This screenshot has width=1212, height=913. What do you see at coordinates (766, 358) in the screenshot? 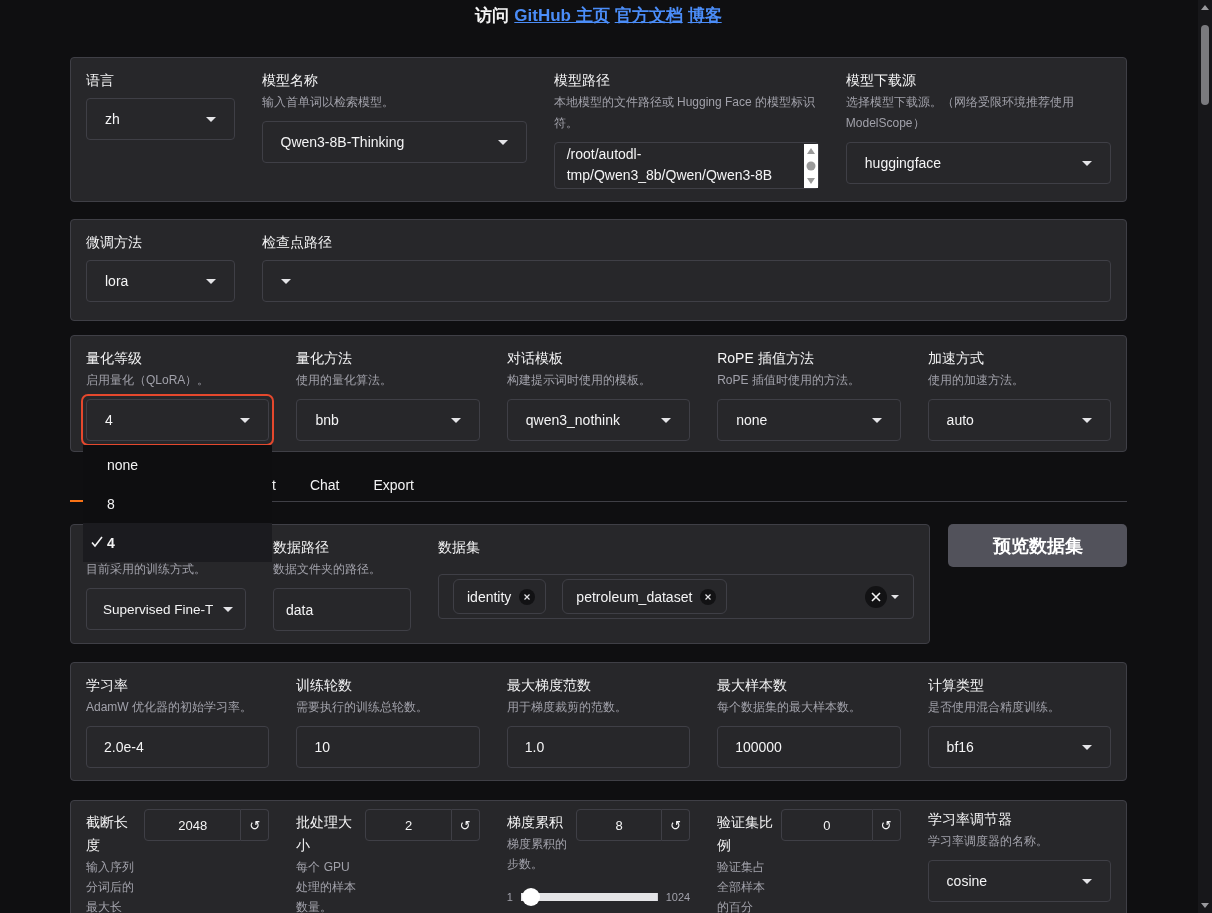
I see `field-label: RoPE 插值方法` at bounding box center [766, 358].